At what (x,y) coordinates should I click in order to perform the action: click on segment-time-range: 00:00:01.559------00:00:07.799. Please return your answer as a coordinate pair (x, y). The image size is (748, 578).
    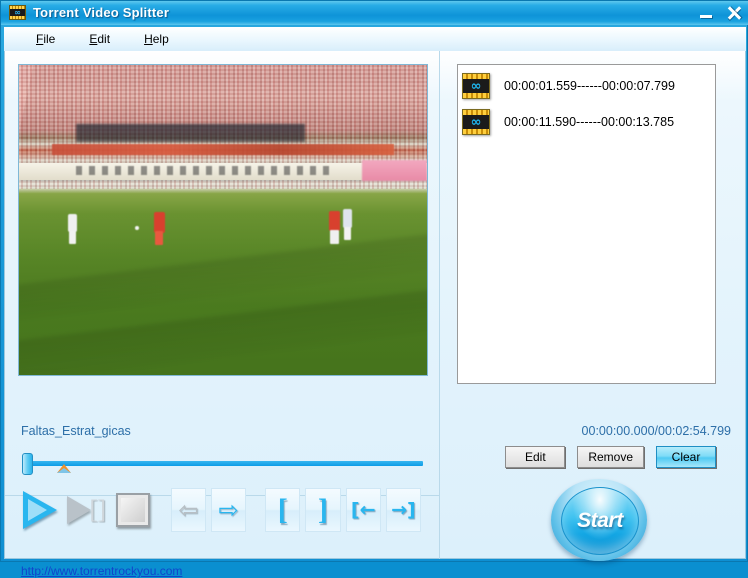
    Looking at the image, I should click on (589, 86).